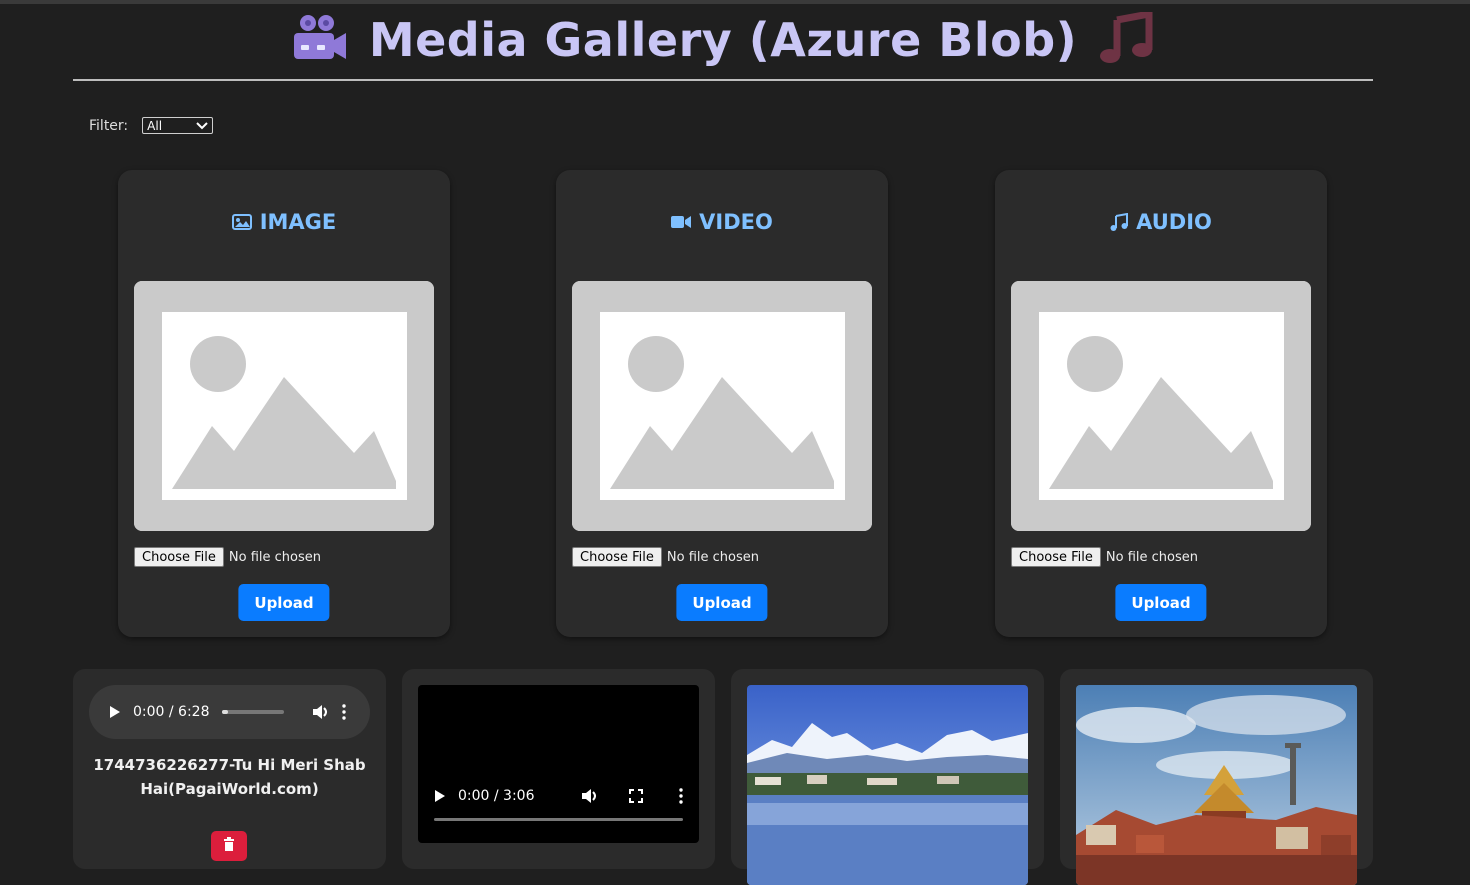  Describe the element at coordinates (681, 222) in the screenshot. I see `video-camera-icon` at that location.